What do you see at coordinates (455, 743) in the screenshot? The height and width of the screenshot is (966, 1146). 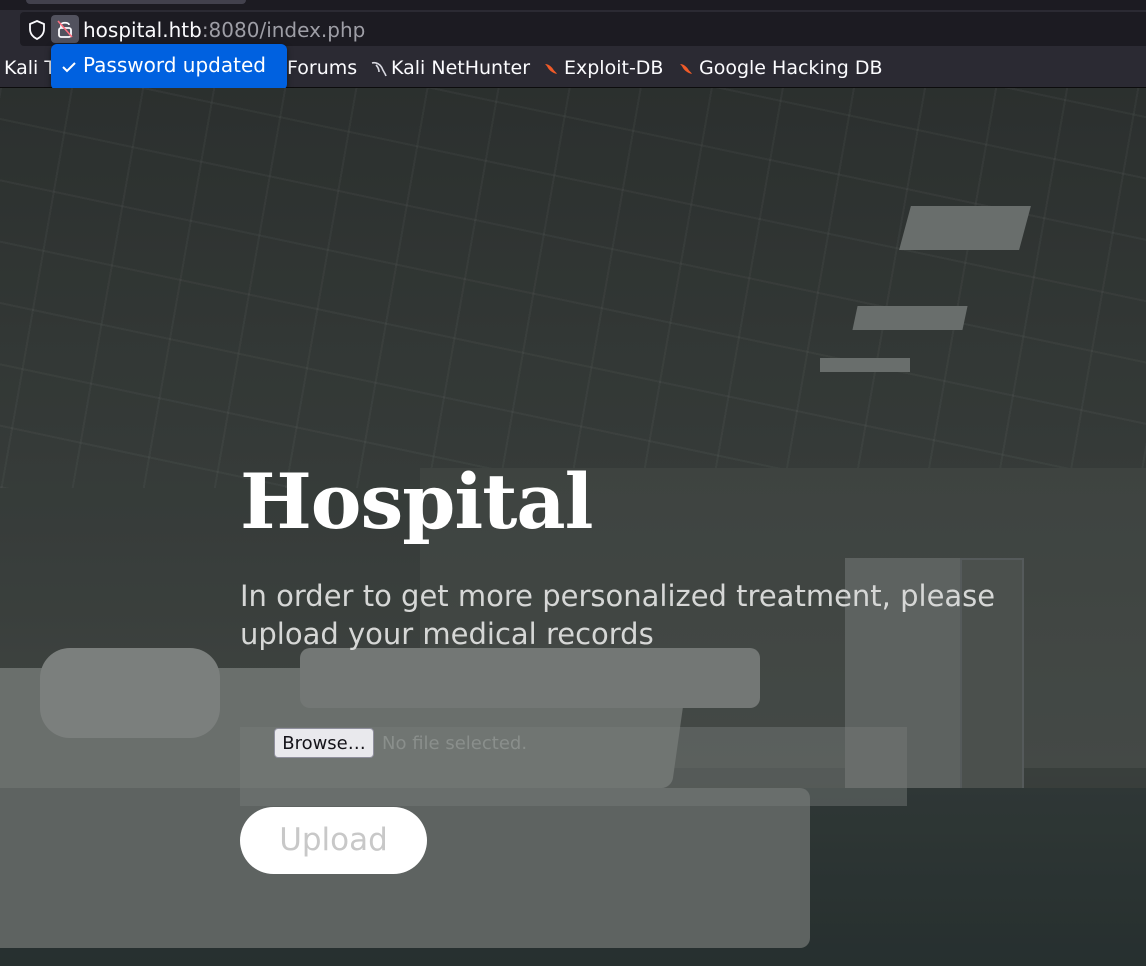 I see `file-status-text: No file selected.` at bounding box center [455, 743].